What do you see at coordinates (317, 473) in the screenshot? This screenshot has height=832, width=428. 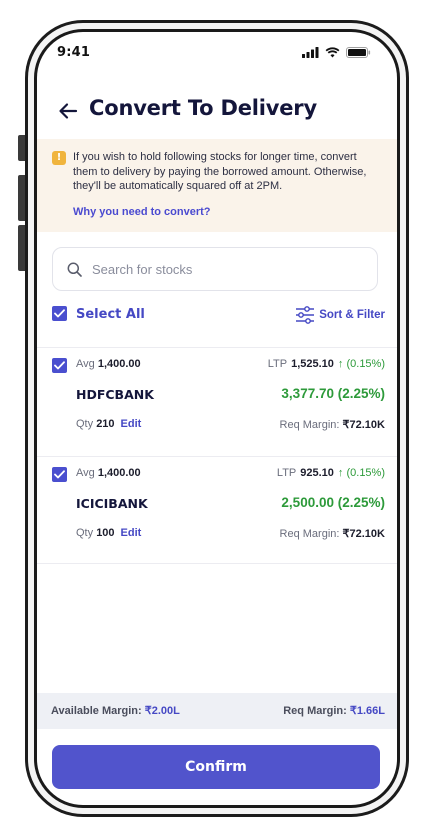 I see `ltp-value: 925.10` at bounding box center [317, 473].